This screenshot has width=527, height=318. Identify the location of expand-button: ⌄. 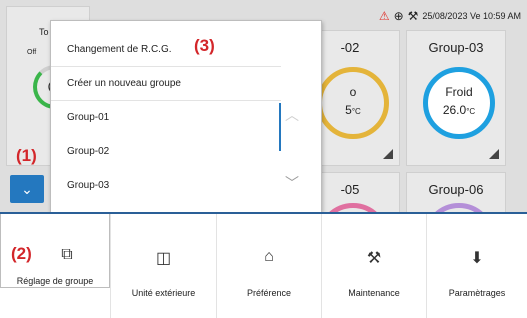
(27, 189).